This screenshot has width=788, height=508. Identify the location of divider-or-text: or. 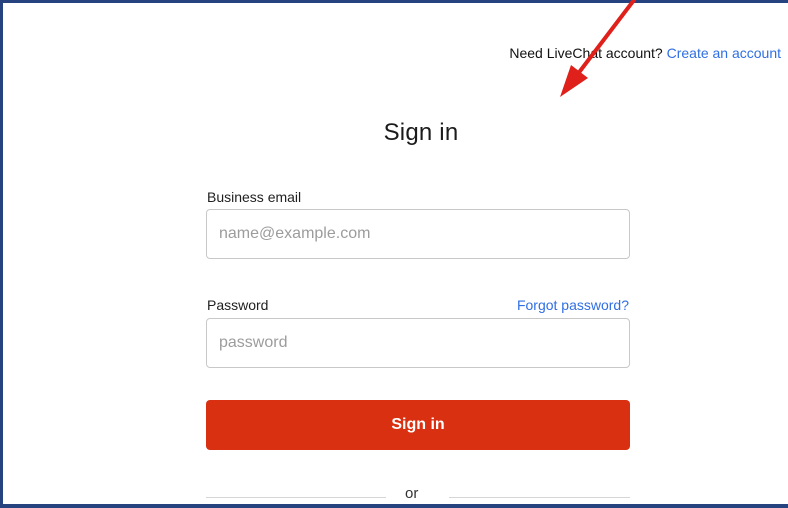
(412, 493).